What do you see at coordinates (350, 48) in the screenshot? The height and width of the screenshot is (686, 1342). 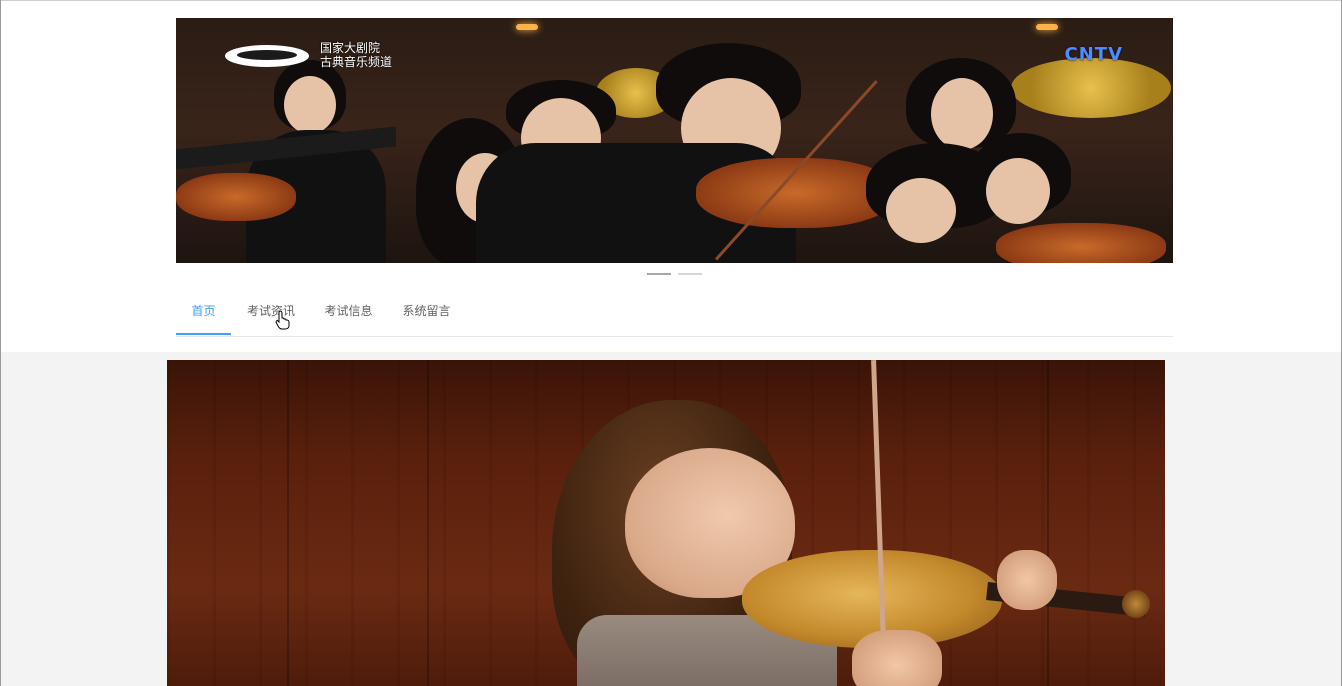 I see `logo-line1: 国家大剧院` at bounding box center [350, 48].